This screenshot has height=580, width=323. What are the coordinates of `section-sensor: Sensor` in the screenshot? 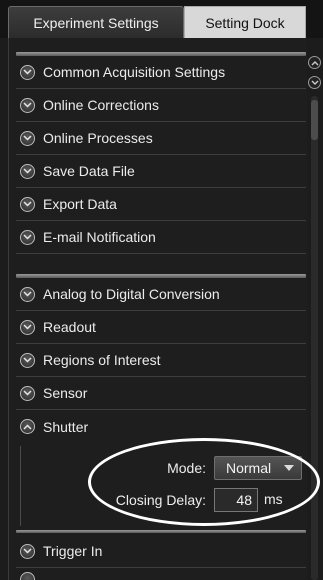 It's located at (161, 393).